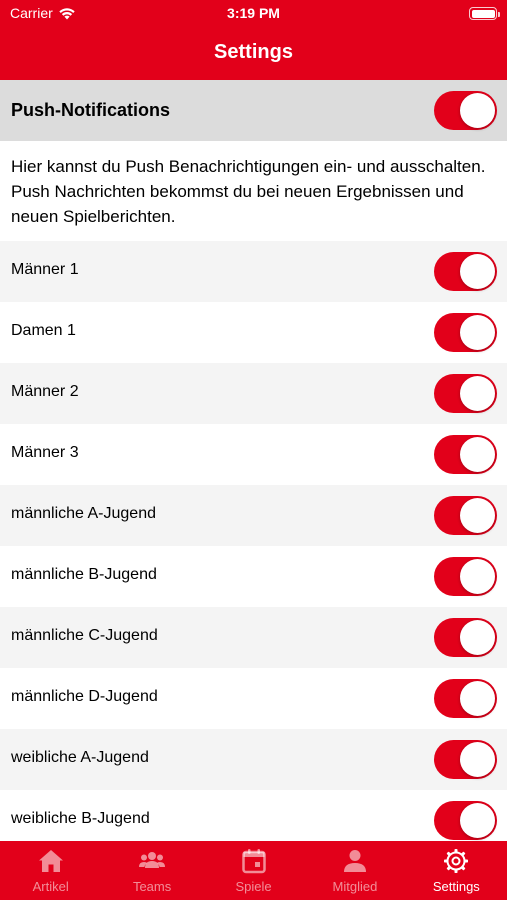 The height and width of the screenshot is (900, 507). I want to click on list-item-team: Männer 2, so click(253, 393).